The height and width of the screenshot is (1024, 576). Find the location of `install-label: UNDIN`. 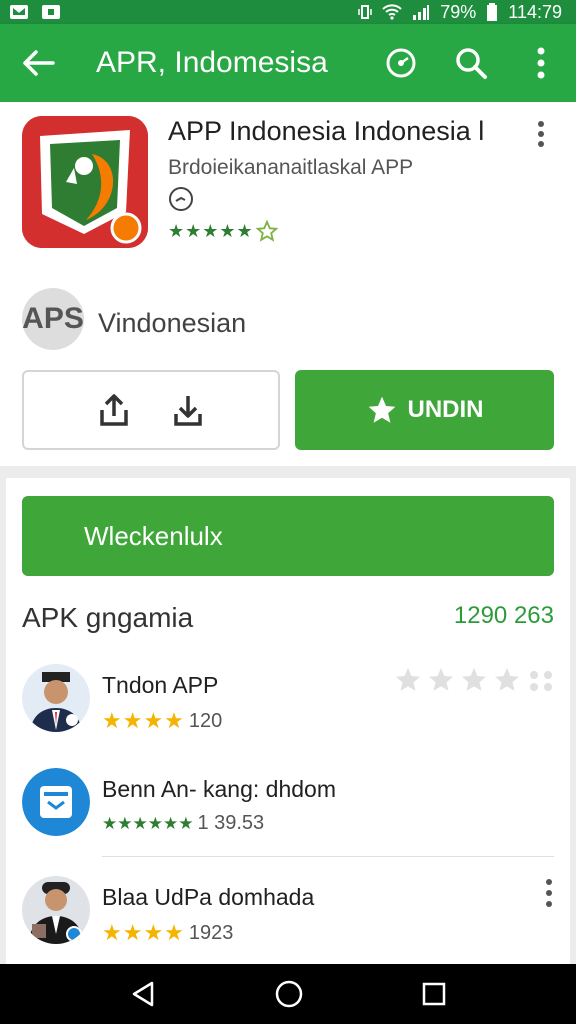

install-label: UNDIN is located at coordinates (445, 409).